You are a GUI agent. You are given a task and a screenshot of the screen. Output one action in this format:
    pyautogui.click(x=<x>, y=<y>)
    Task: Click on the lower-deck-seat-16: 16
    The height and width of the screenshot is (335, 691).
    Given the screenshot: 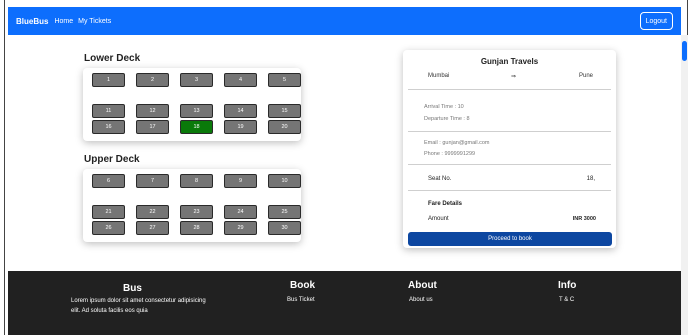 What is the action you would take?
    pyautogui.click(x=108, y=127)
    